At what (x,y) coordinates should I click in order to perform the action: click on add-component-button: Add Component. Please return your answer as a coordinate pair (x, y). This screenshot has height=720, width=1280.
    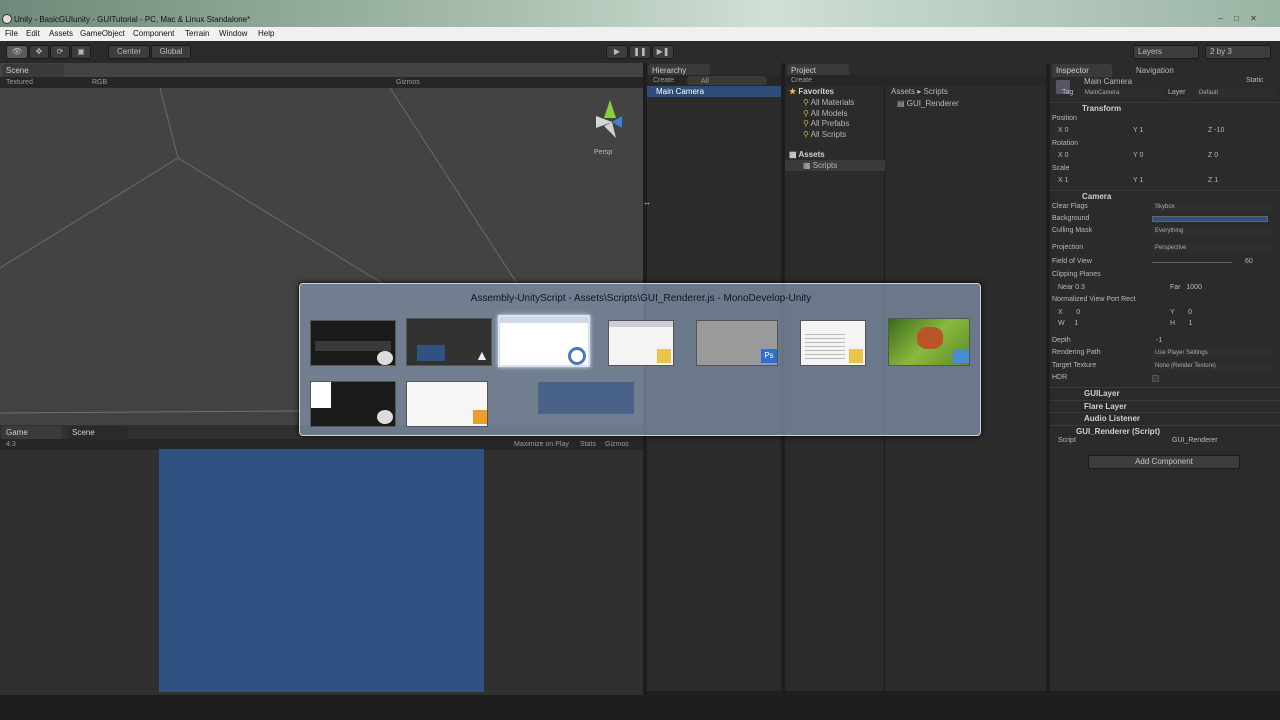
    Looking at the image, I should click on (1164, 462).